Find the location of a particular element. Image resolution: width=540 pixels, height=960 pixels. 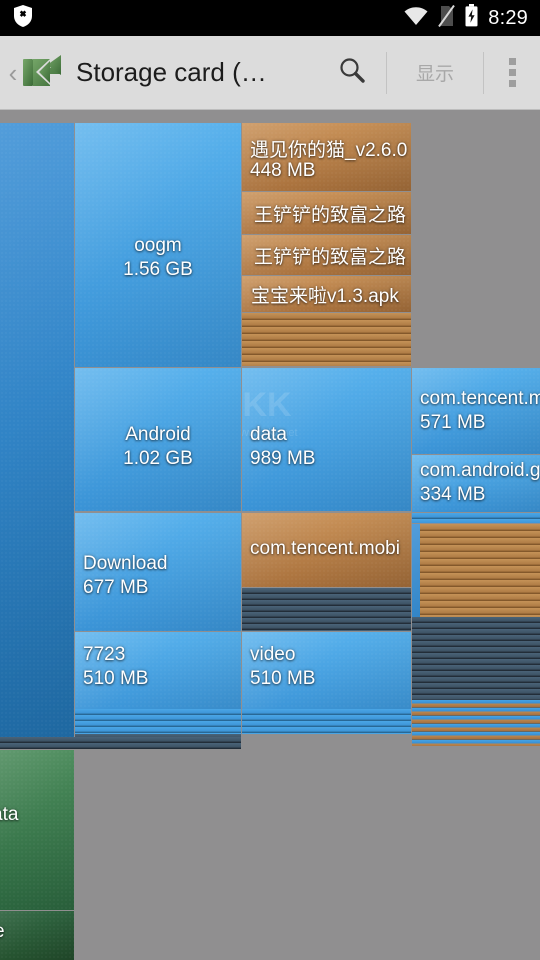

action-bar: ‹ Storage card (… 显示 is located at coordinates (270, 73).